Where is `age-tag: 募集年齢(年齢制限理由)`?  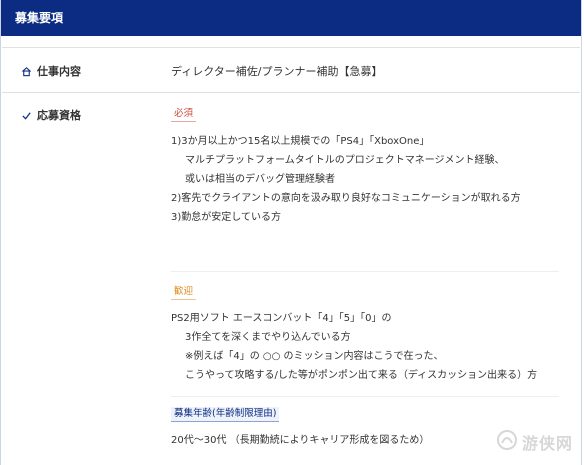
age-tag: 募集年齢(年齢制限理由) is located at coordinates (225, 414).